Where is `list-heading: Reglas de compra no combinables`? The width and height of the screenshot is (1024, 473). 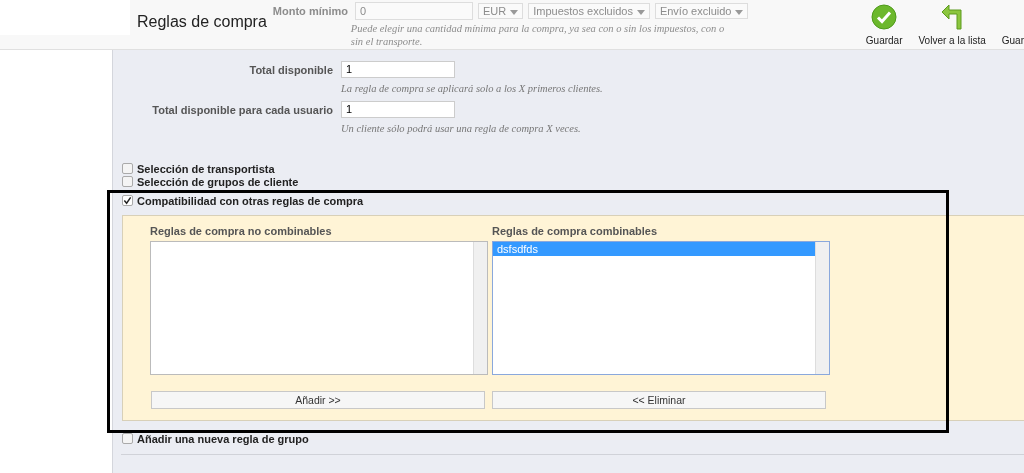 list-heading: Reglas de compra no combinables is located at coordinates (241, 231).